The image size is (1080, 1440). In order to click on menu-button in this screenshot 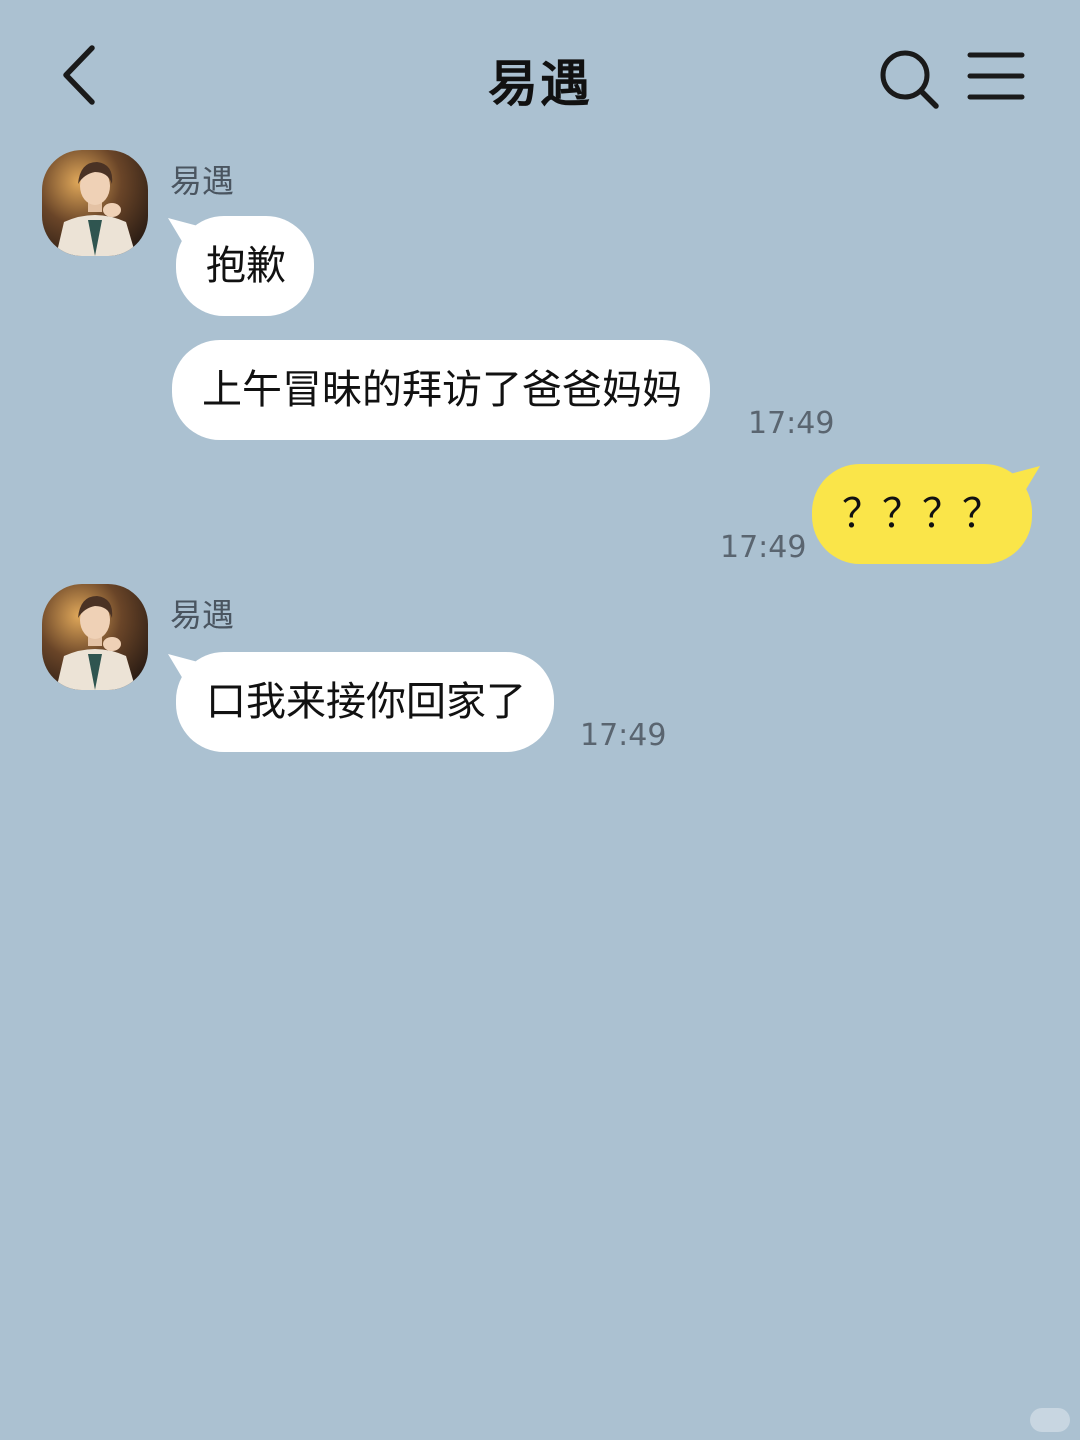, I will do `click(996, 76)`.